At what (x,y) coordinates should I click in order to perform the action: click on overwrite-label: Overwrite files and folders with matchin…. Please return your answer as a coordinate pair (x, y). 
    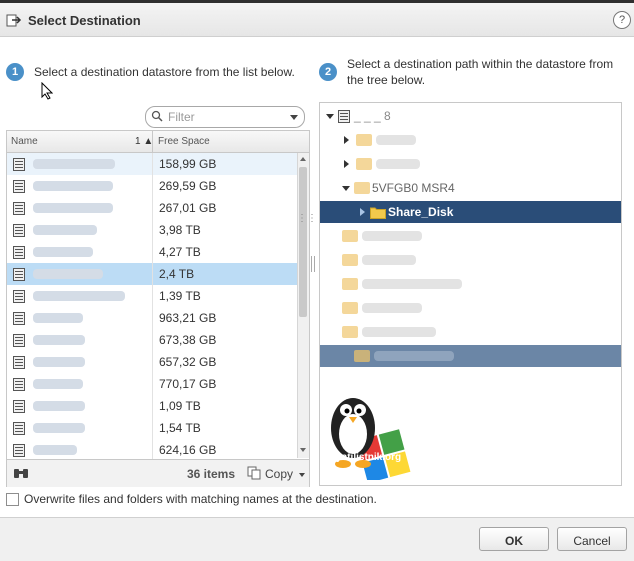
    Looking at the image, I should click on (200, 499).